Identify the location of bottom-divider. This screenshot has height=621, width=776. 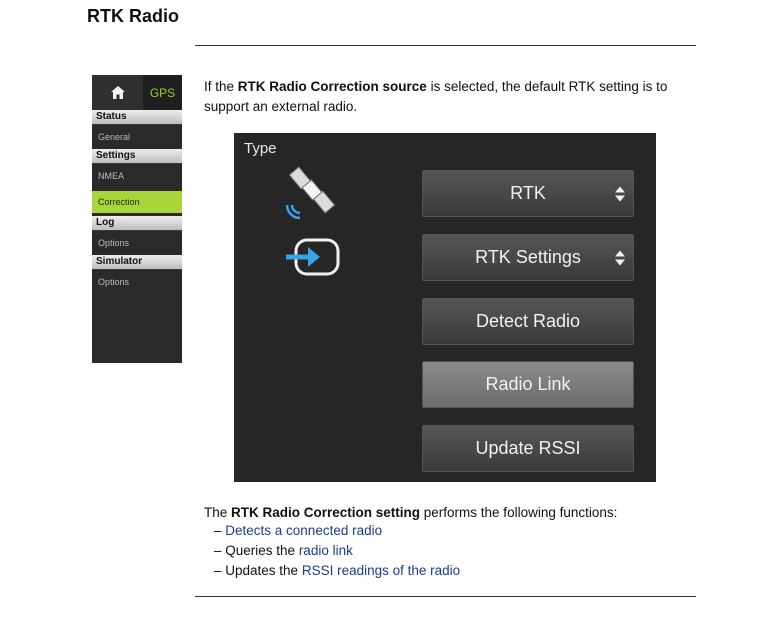
(445, 596).